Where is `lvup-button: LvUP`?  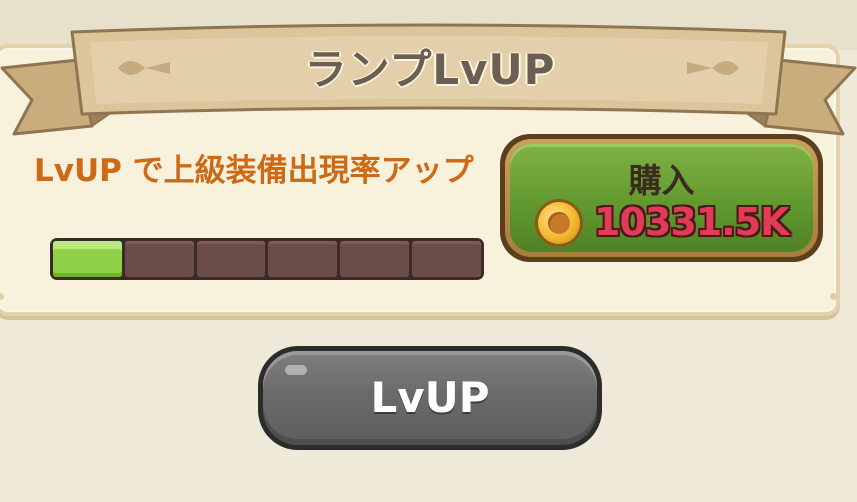
lvup-button: LvUP is located at coordinates (430, 398).